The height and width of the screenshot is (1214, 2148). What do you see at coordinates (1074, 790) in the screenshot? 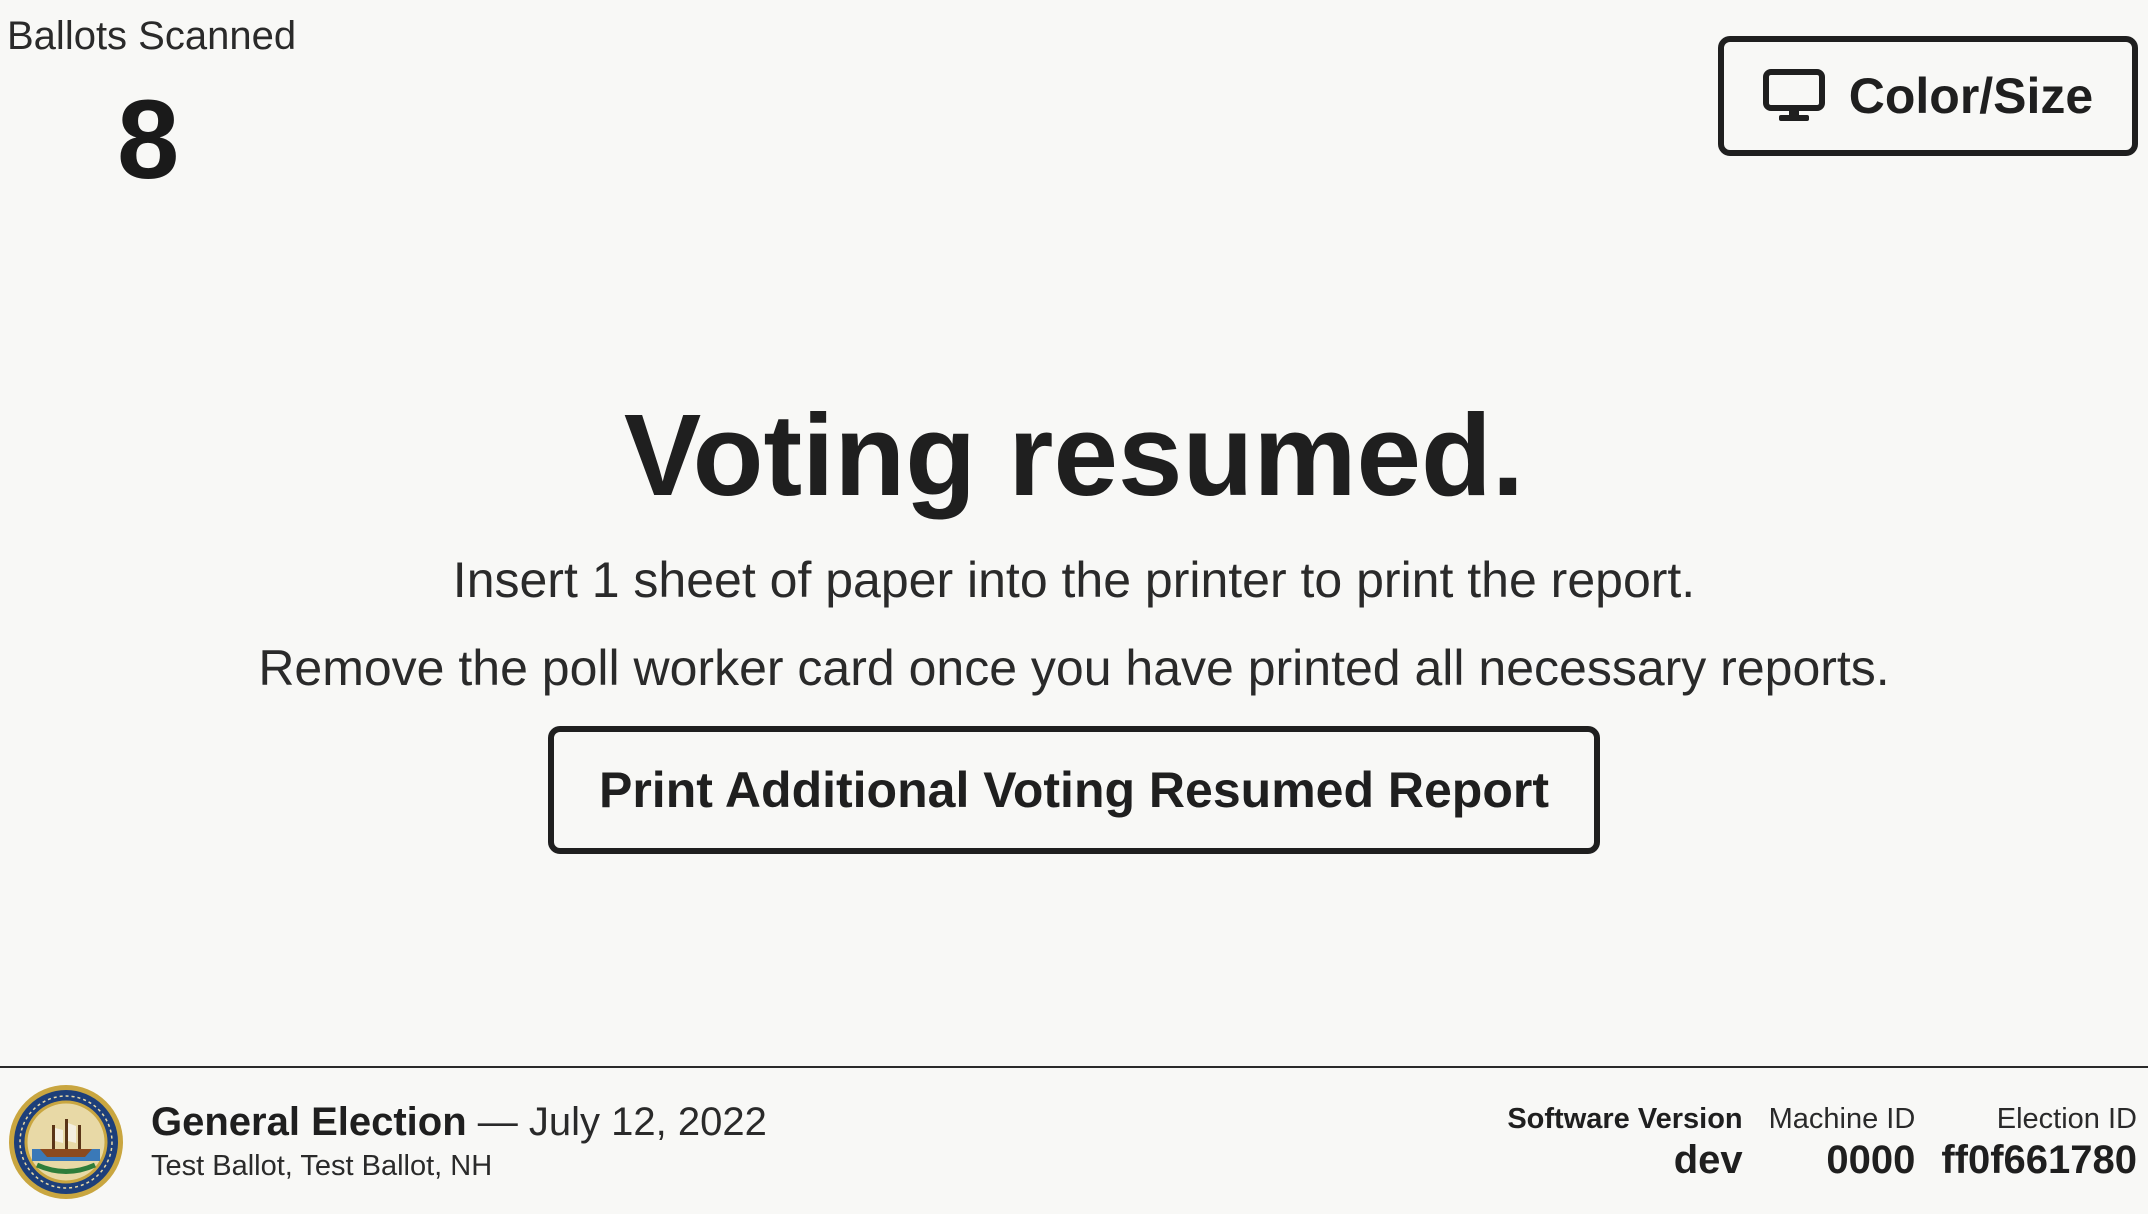
I see `print-additional-report-button: Print Additional Voting Resumed Report` at bounding box center [1074, 790].